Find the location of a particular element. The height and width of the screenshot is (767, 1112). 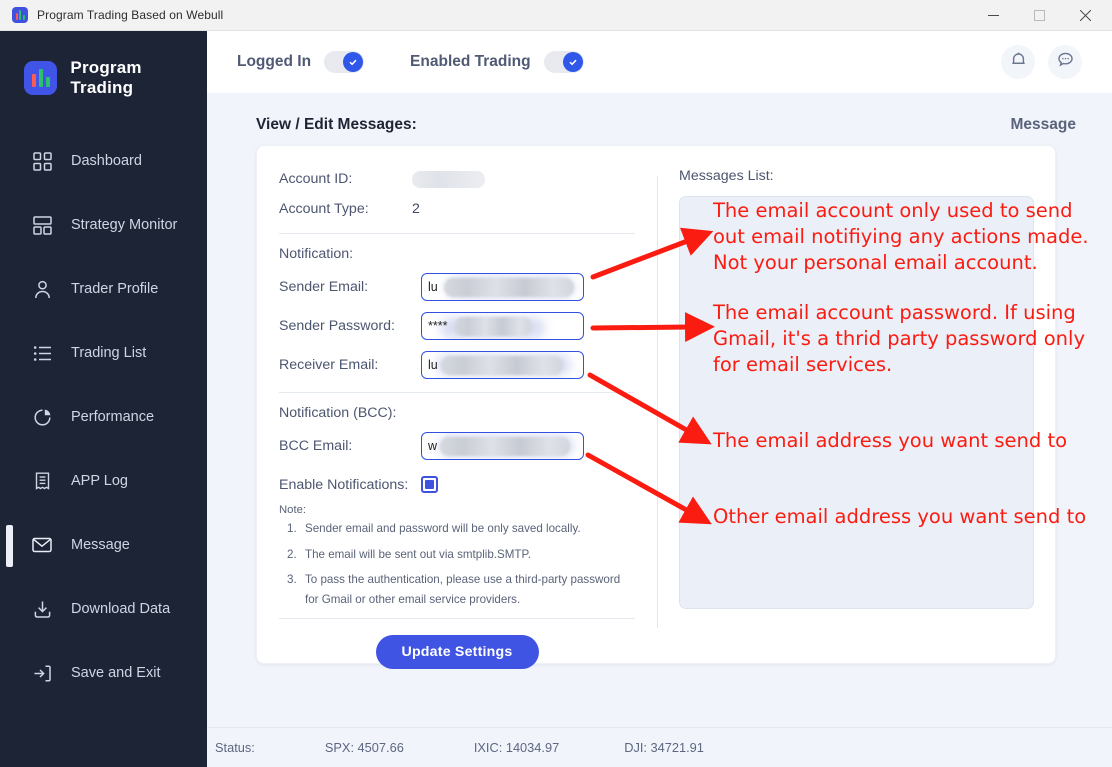

checkbox-fill-icon is located at coordinates (429, 484).